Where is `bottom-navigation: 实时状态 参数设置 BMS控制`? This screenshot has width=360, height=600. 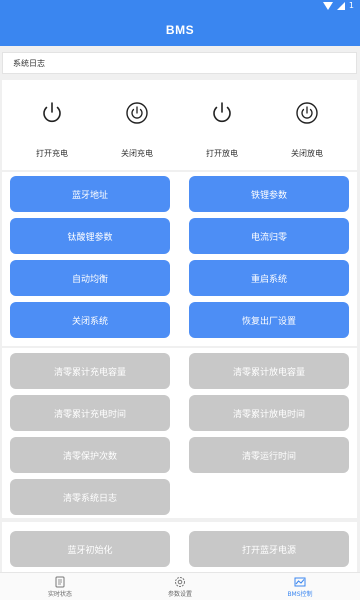 bottom-navigation: 实时状态 参数设置 BMS控制 is located at coordinates (180, 586).